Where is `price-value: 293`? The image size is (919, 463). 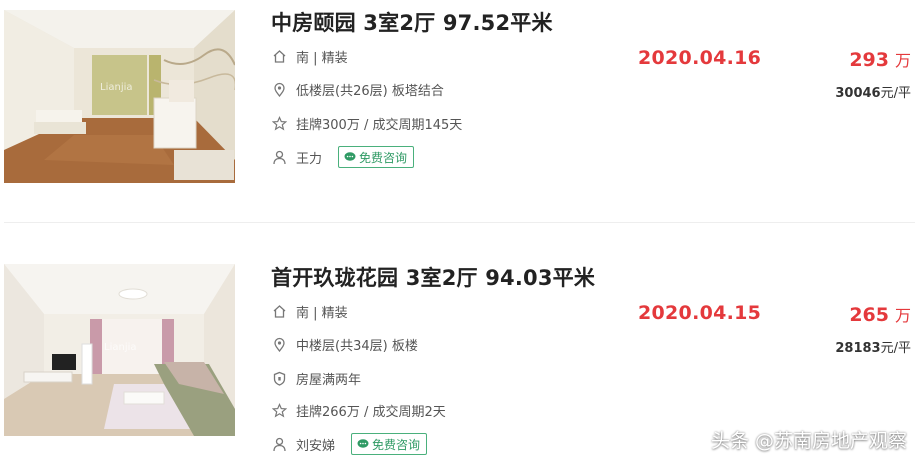 price-value: 293 is located at coordinates (869, 60).